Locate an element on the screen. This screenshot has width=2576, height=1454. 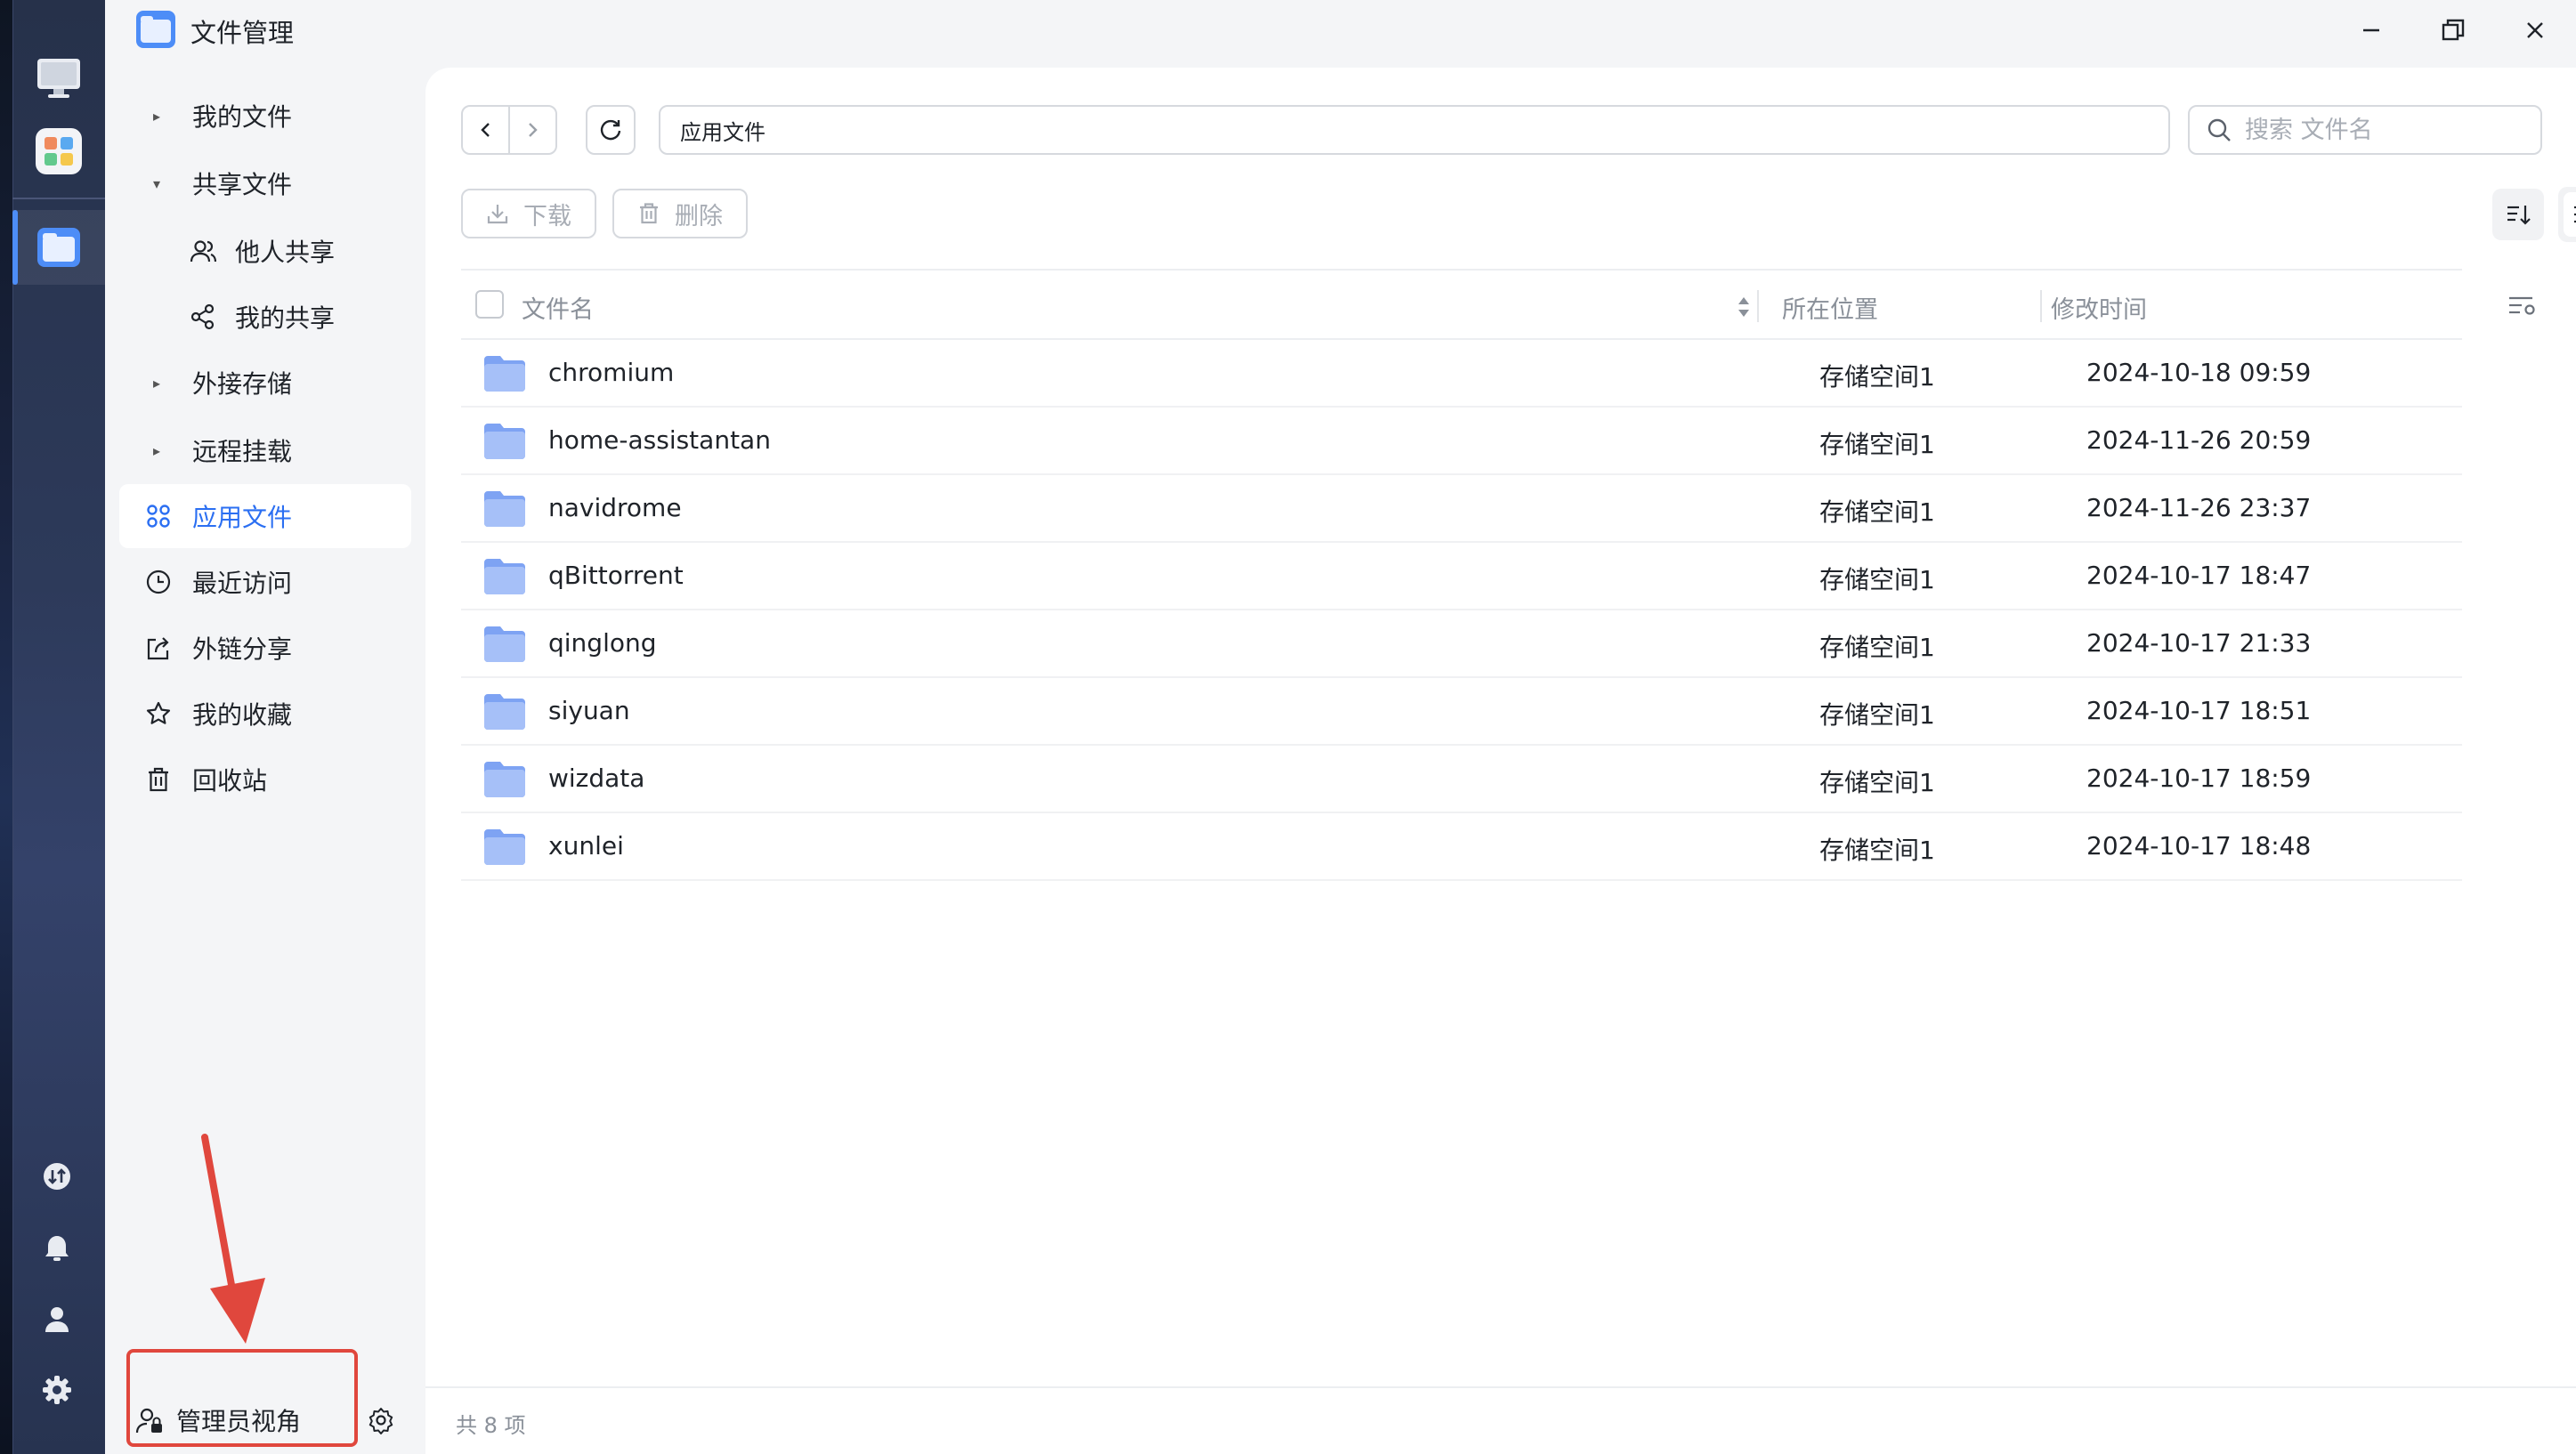
table-row: xunlei 存储空间1 2024-10-17 18:48 is located at coordinates (1461, 847).